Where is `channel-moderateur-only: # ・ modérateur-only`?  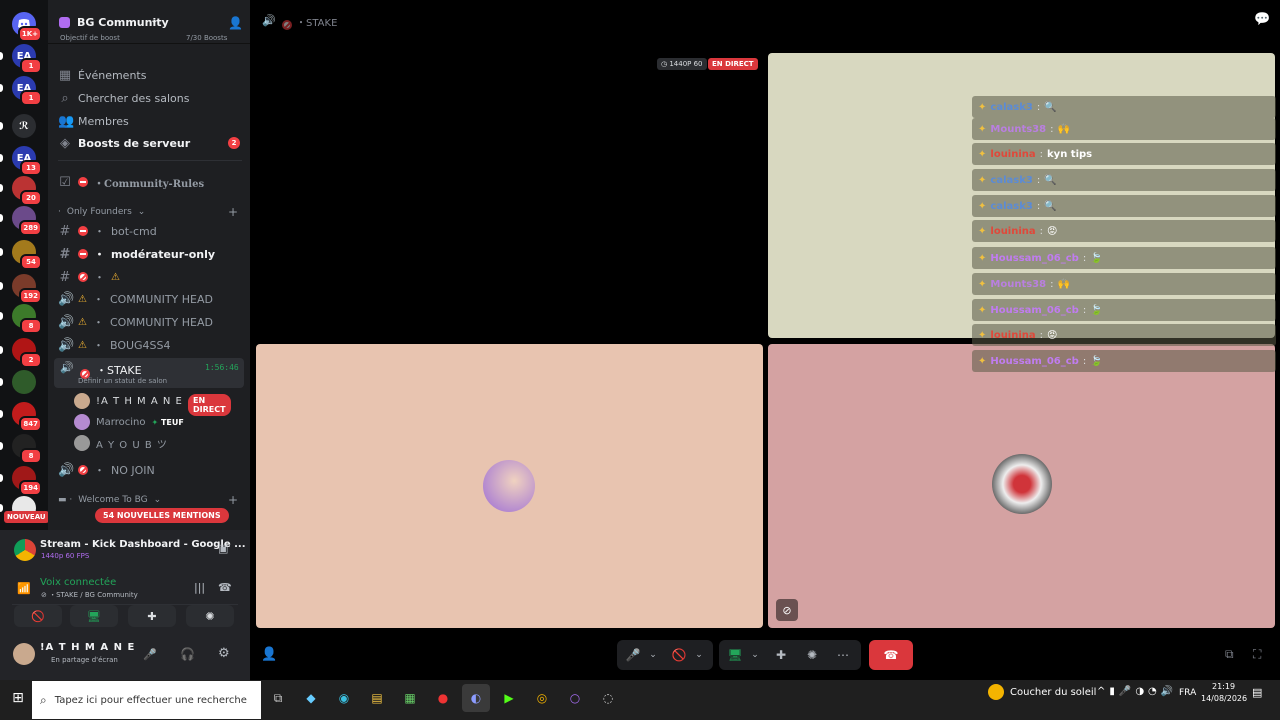
channel-moderateur-only: # ・ modérateur-only is located at coordinates (150, 254).